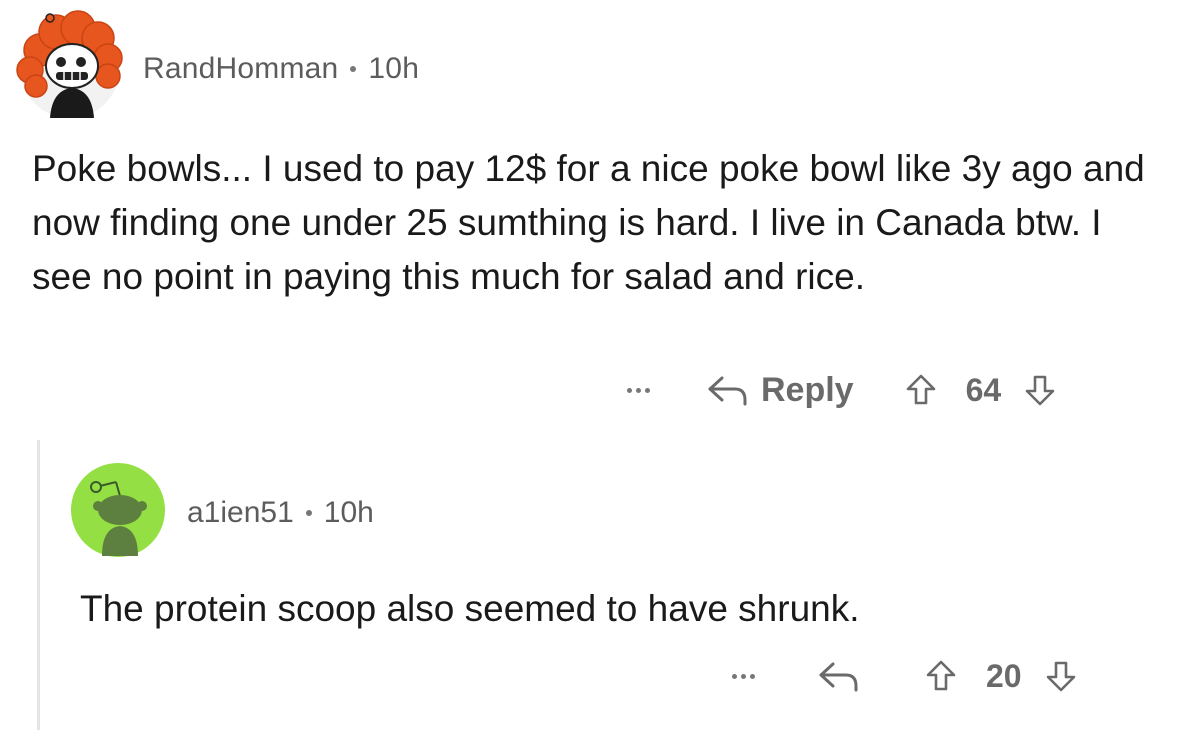 This screenshot has height=730, width=1182. I want to click on comment-meta: a1ien51 10h, so click(280, 513).